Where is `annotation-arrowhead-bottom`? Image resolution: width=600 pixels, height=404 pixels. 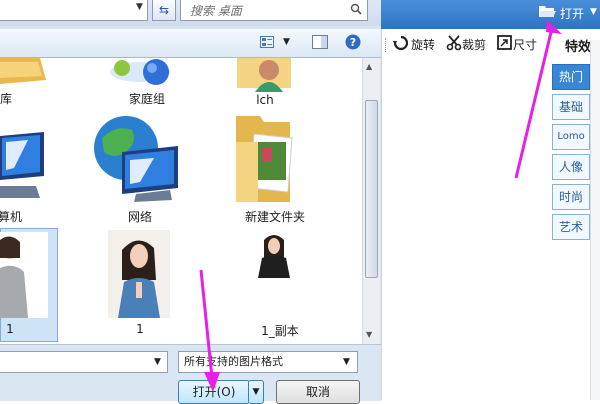
annotation-arrowhead-bottom is located at coordinates (212, 382).